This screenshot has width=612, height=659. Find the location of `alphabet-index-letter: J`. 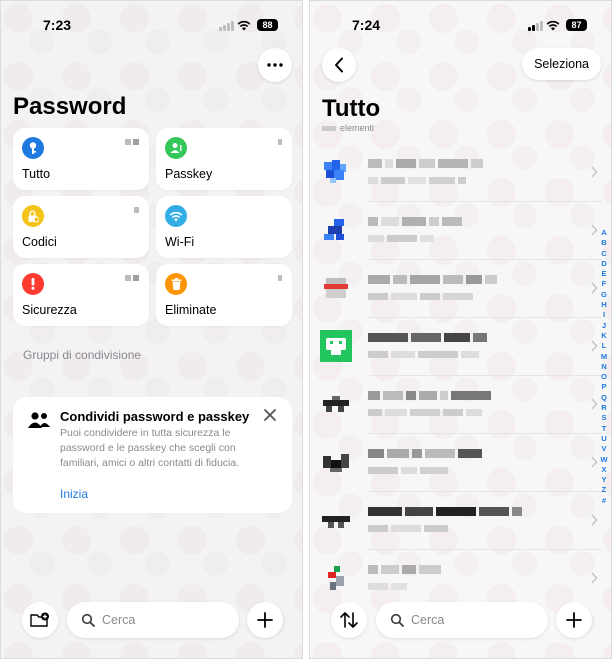

alphabet-index-letter: J is located at coordinates (604, 326).